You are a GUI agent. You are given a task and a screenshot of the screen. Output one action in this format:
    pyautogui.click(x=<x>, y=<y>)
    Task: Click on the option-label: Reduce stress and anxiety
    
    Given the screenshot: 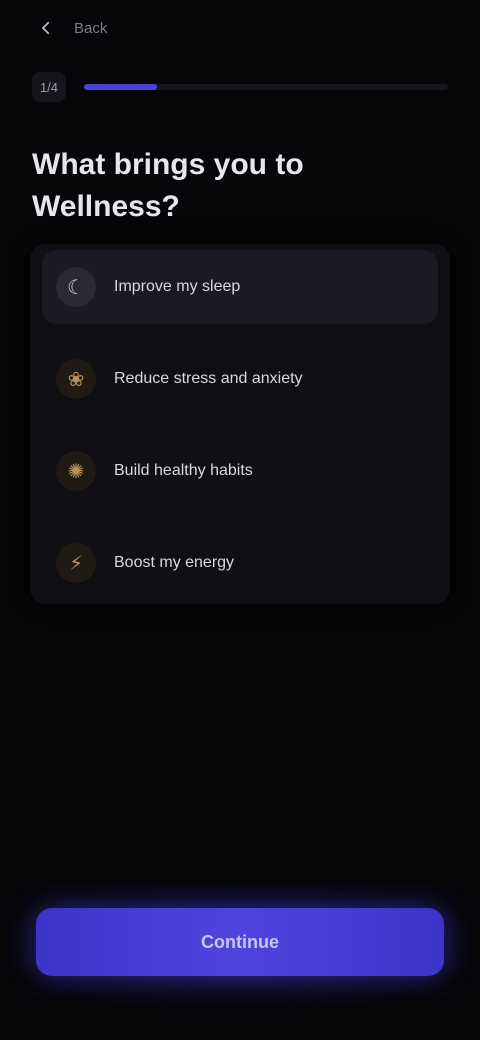 What is the action you would take?
    pyautogui.click(x=208, y=378)
    